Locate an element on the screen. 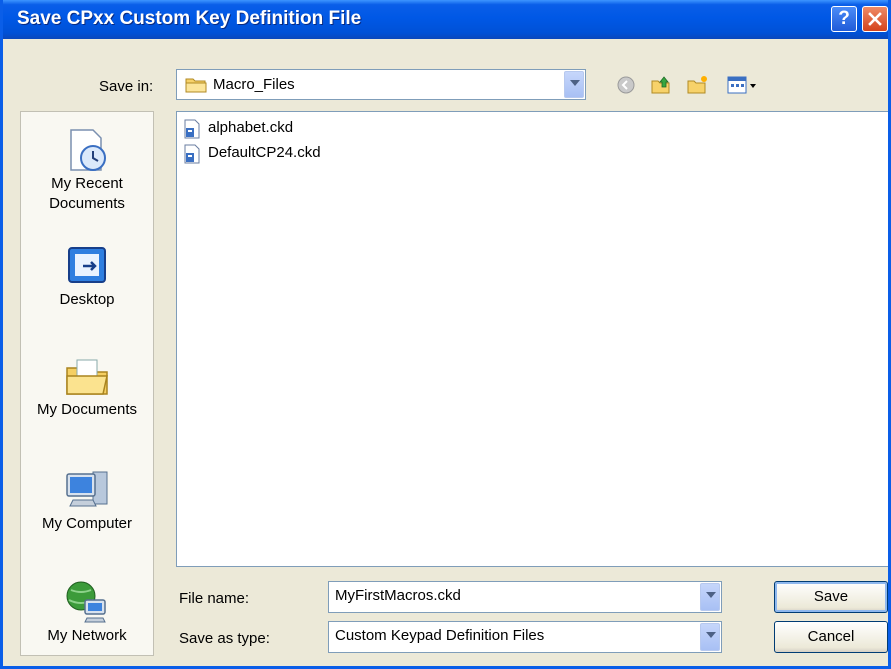 This screenshot has height=669, width=891. file-name-text: DefaultCP24.ckd is located at coordinates (264, 152).